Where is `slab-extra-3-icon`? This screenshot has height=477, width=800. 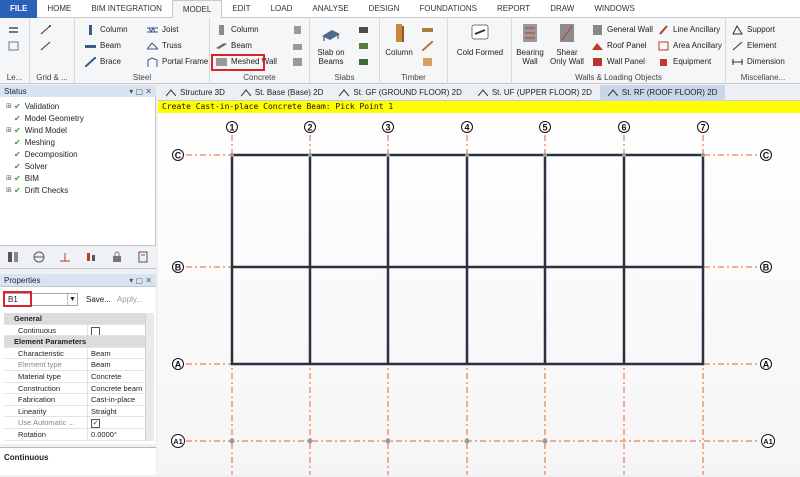 slab-extra-3-icon is located at coordinates (363, 61).